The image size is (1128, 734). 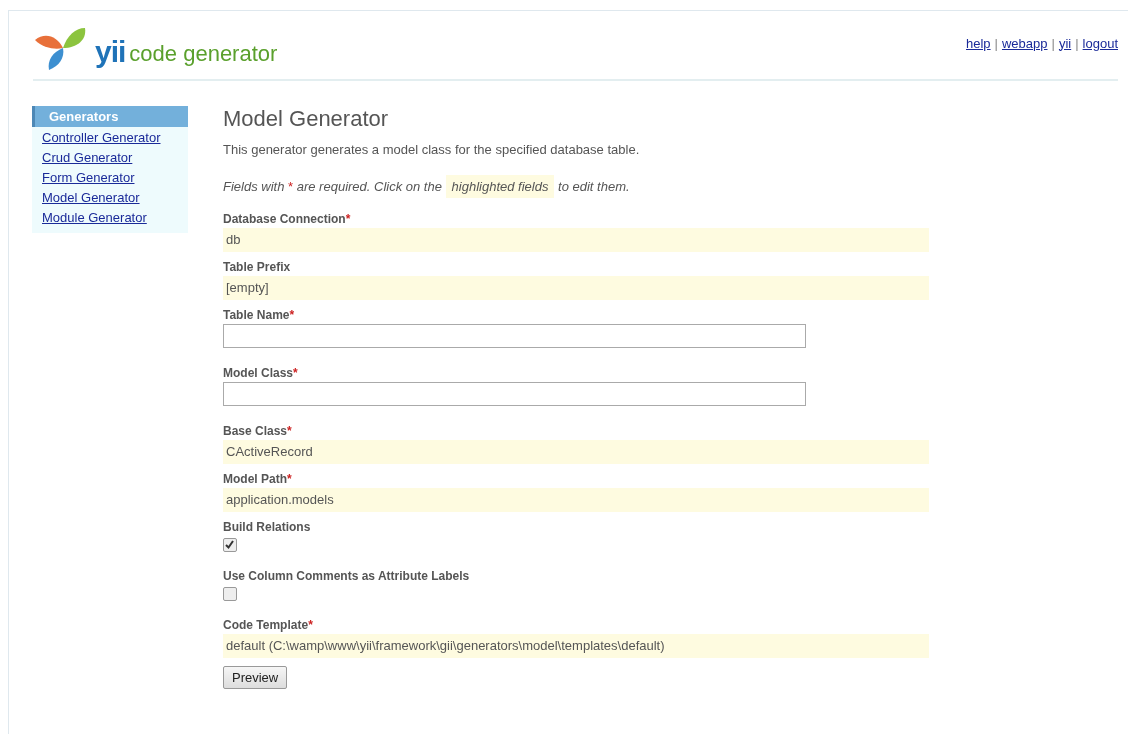 What do you see at coordinates (1100, 43) in the screenshot?
I see `header-link: logout` at bounding box center [1100, 43].